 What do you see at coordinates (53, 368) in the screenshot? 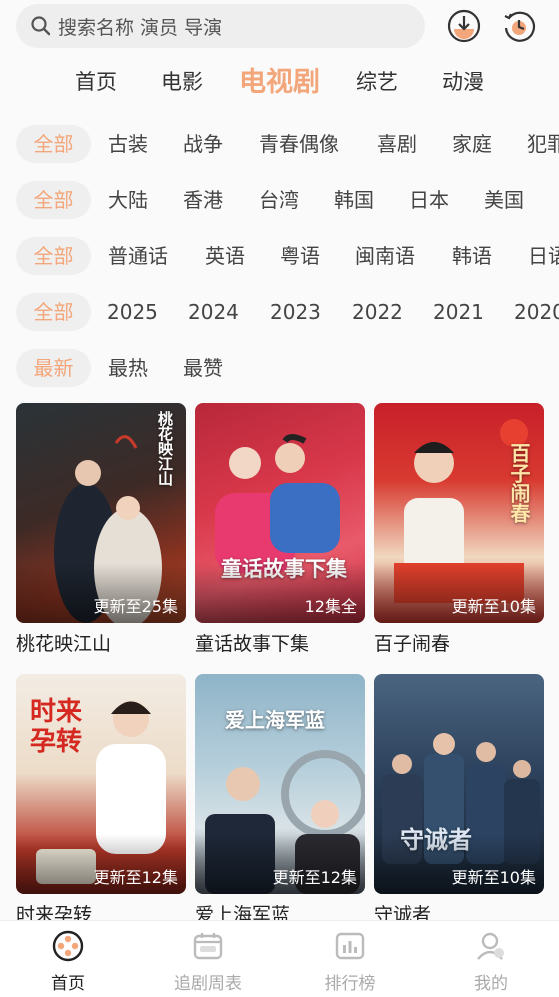
I see `sort-chip-newest: 最新` at bounding box center [53, 368].